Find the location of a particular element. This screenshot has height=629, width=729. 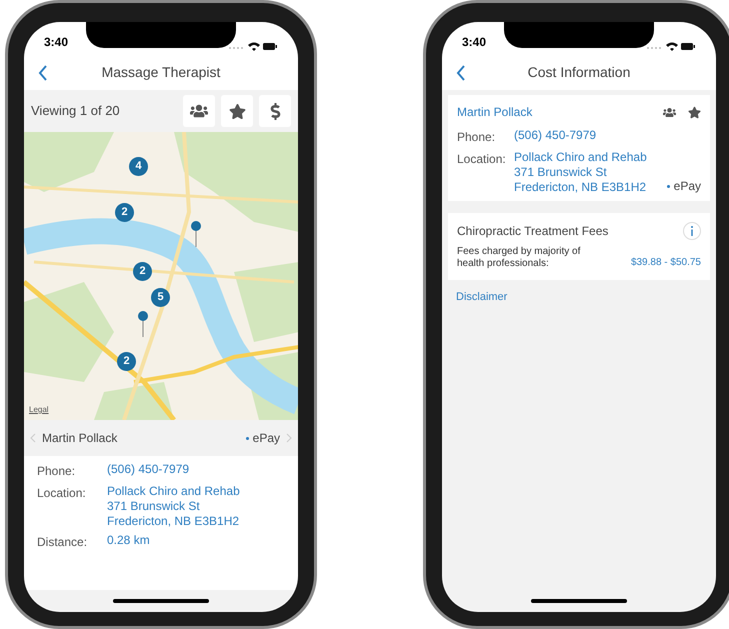

detail-label: Distance: is located at coordinates (62, 542).